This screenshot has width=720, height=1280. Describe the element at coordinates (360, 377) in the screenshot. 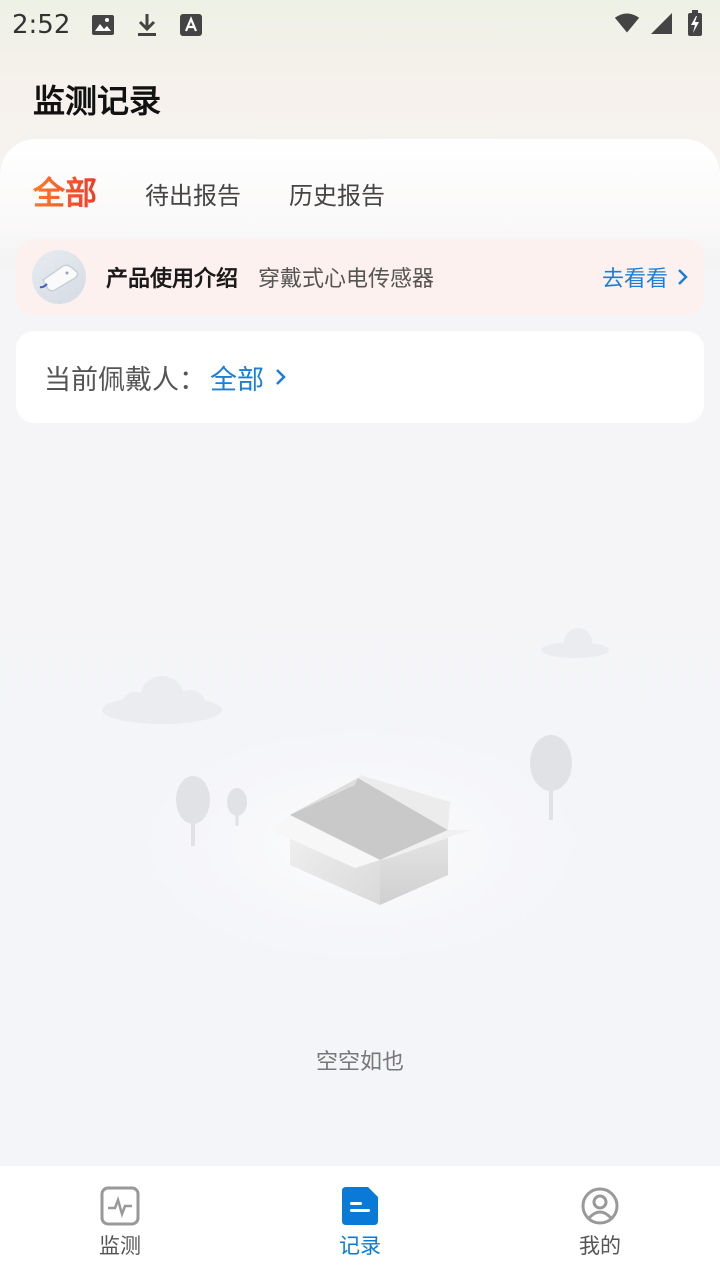

I see `wearer-selector: 当前佩戴人： 全部` at that location.